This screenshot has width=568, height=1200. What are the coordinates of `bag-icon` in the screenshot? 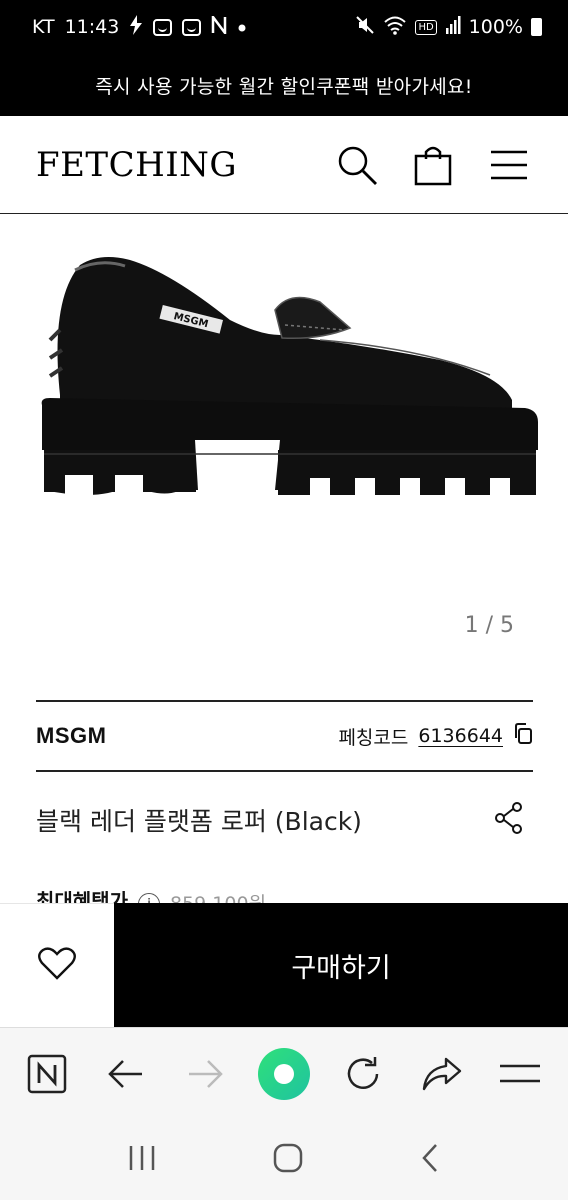 It's located at (433, 165).